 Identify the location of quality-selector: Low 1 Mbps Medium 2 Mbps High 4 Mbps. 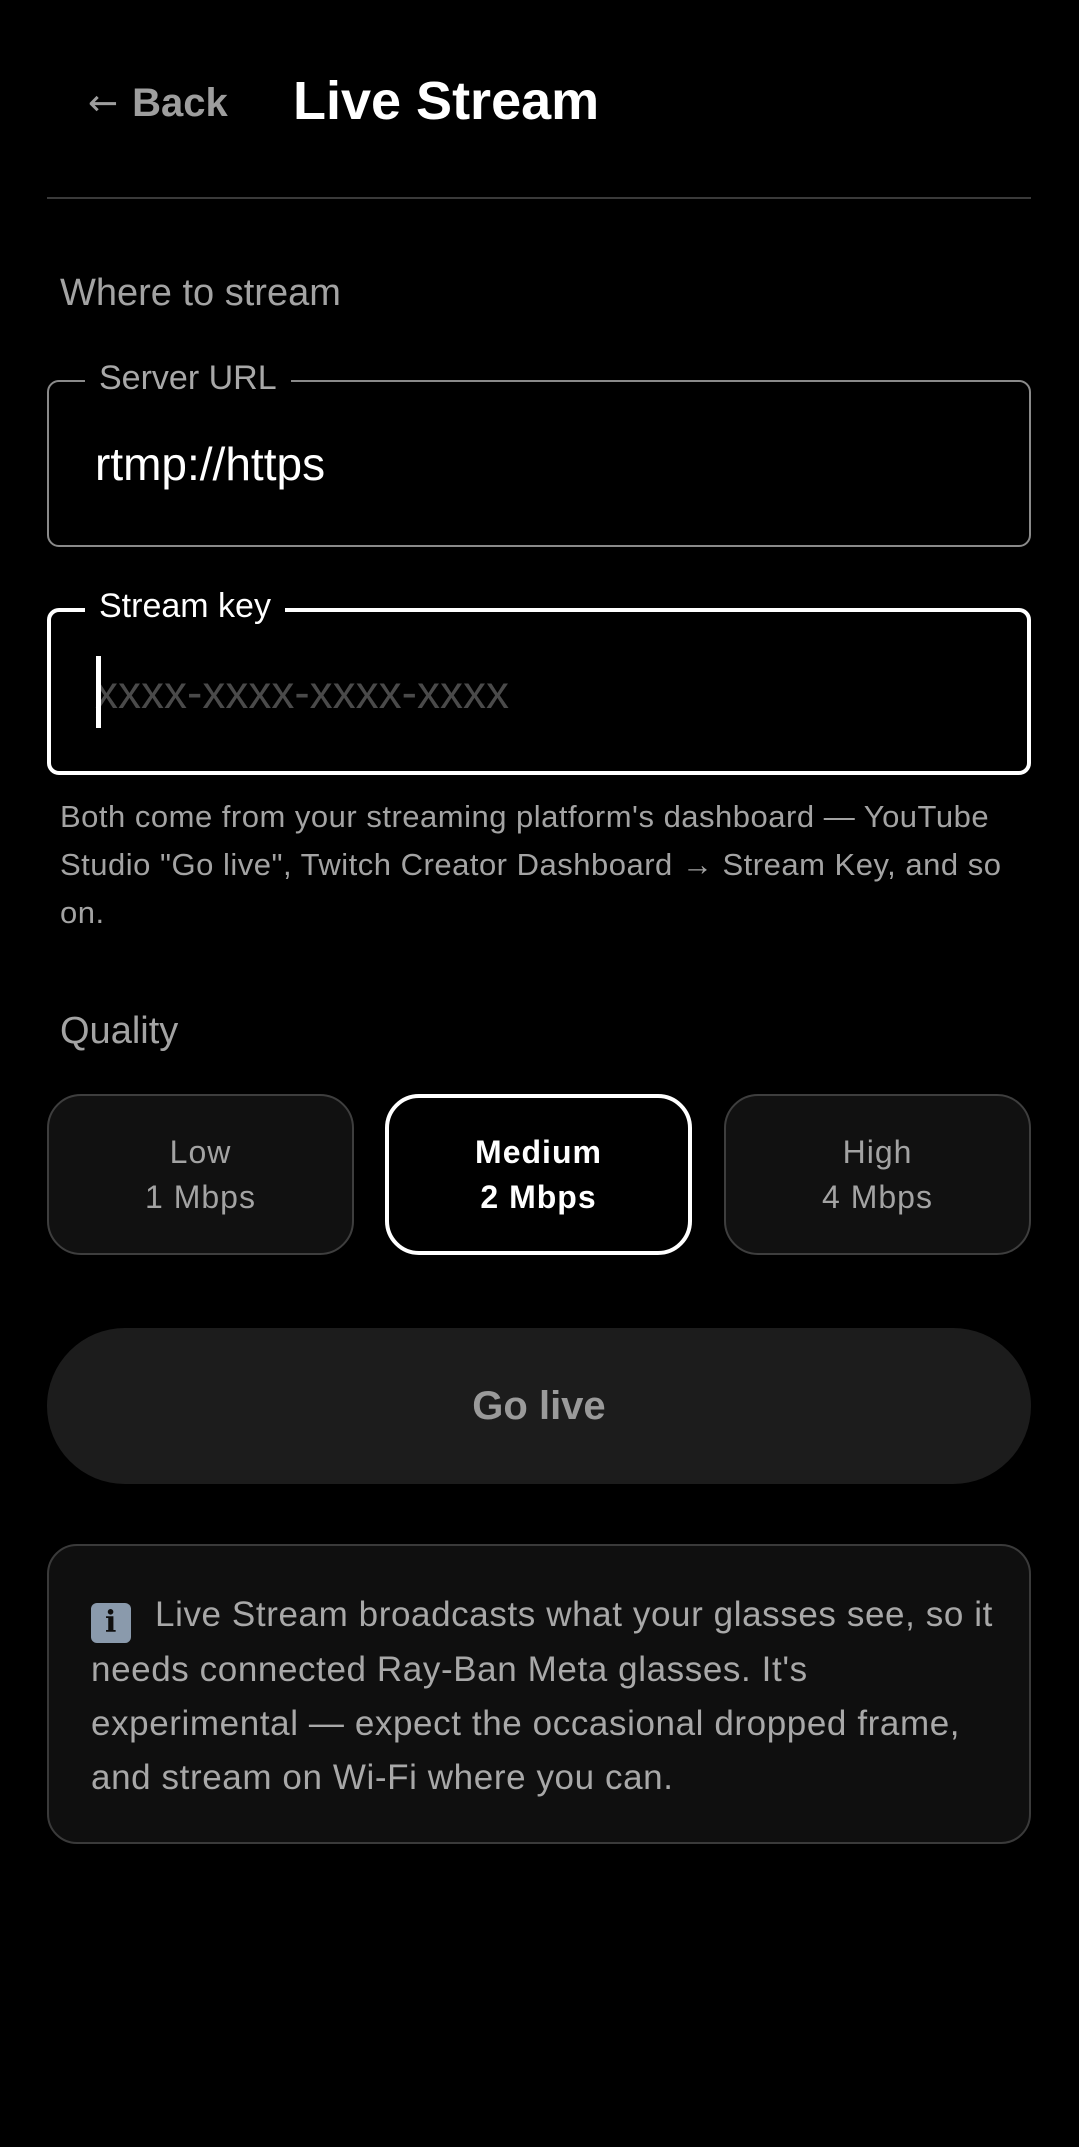
(539, 1174).